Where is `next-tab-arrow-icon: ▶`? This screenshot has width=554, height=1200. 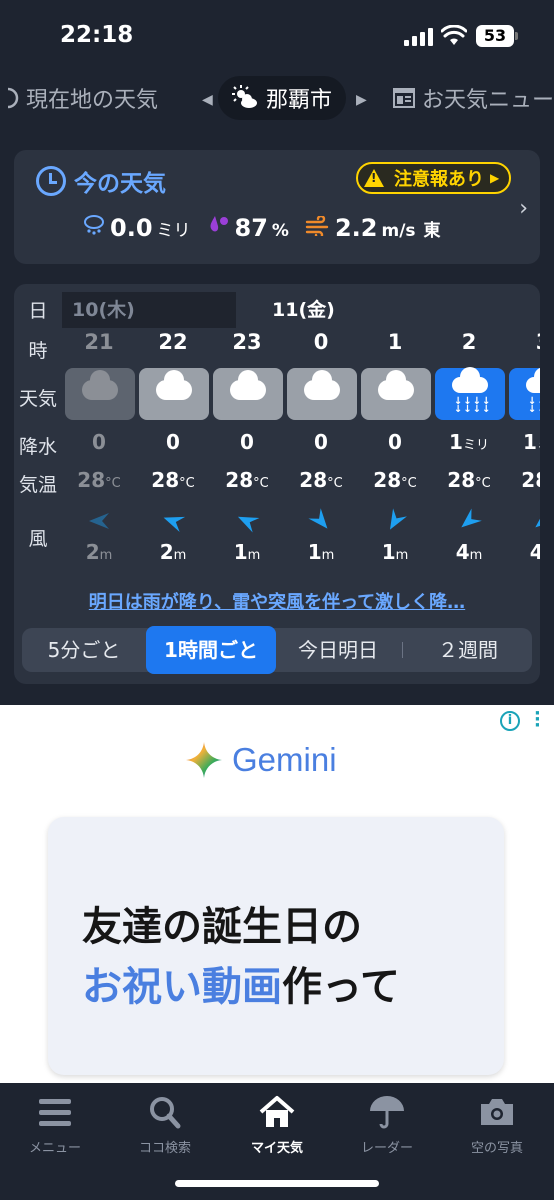
next-tab-arrow-icon: ▶ is located at coordinates (361, 100).